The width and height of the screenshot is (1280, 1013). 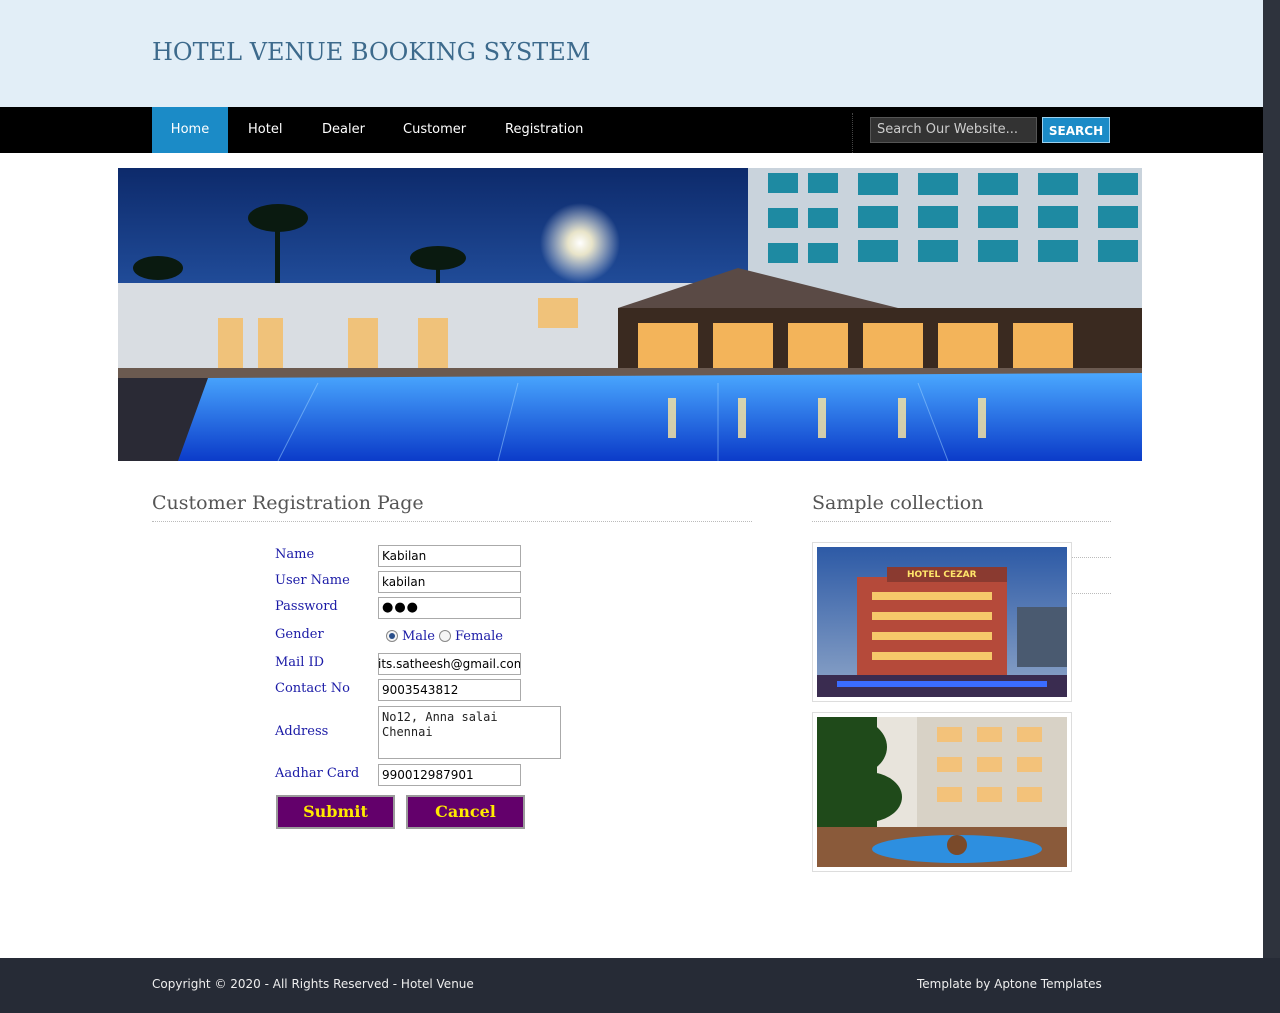 I want to click on aadhar-input: 990012987901, so click(x=449, y=775).